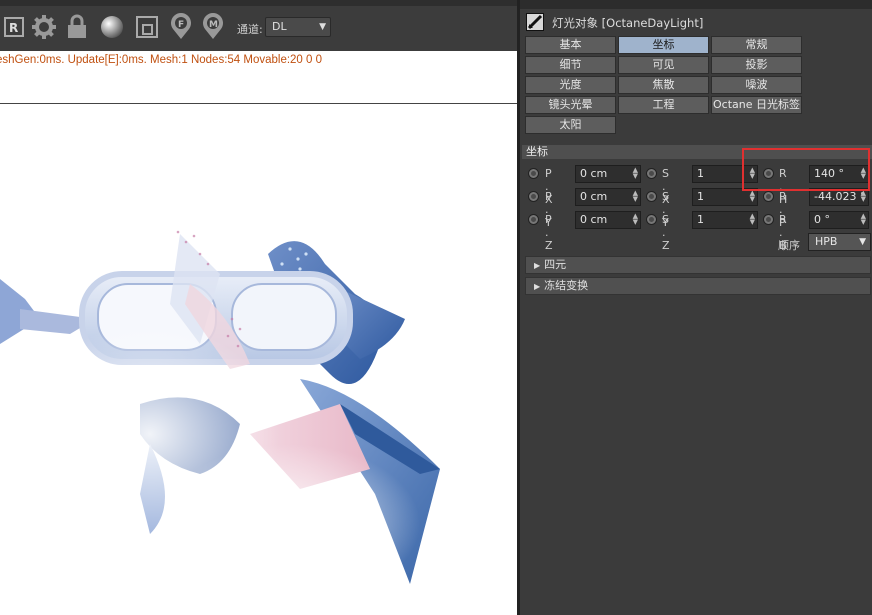 The image size is (872, 615). I want to click on tab-visibility: 可见, so click(663, 65).